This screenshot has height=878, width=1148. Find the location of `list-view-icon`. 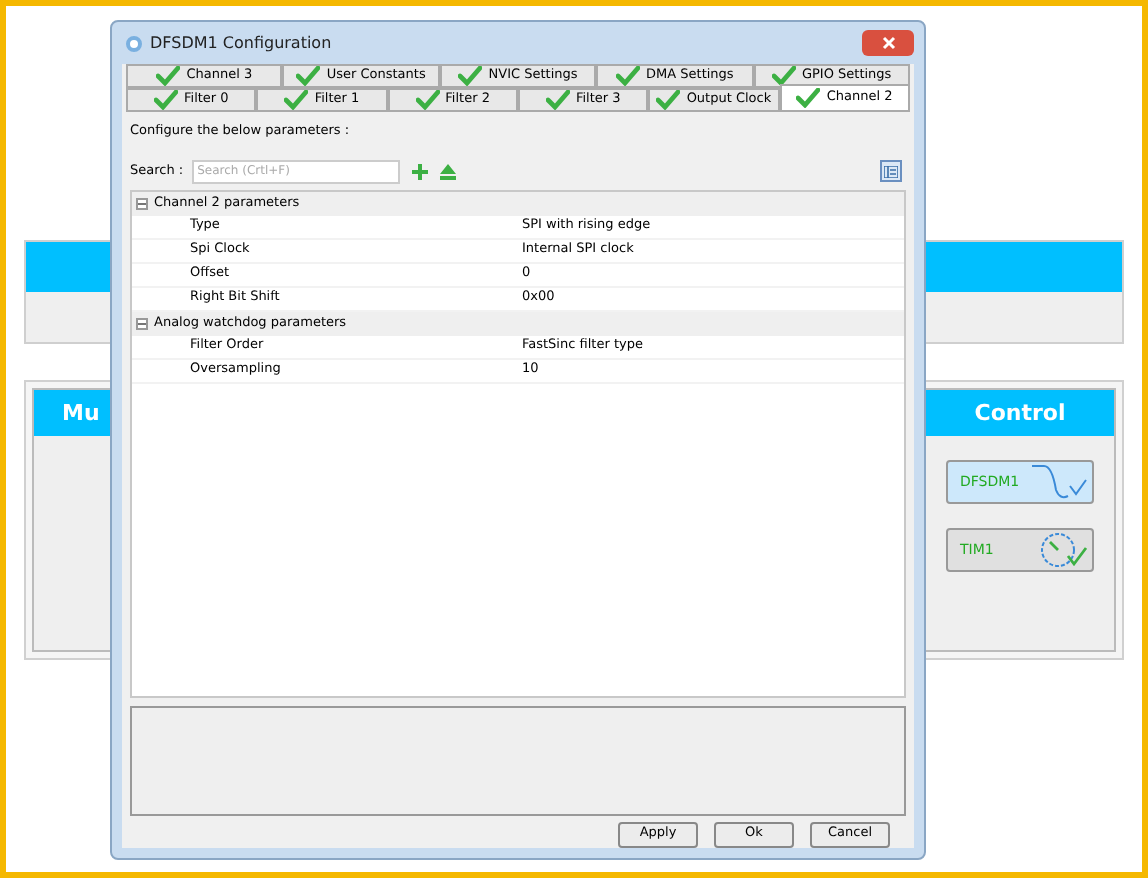

list-view-icon is located at coordinates (891, 171).